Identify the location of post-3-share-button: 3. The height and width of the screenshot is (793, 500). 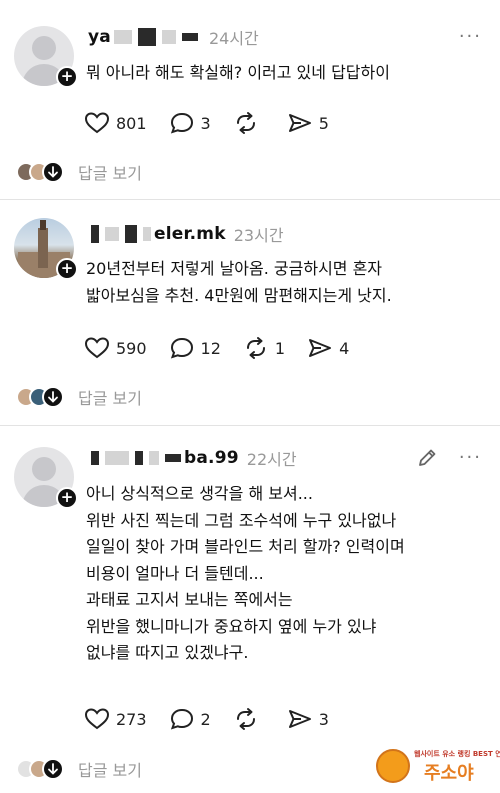
(308, 719).